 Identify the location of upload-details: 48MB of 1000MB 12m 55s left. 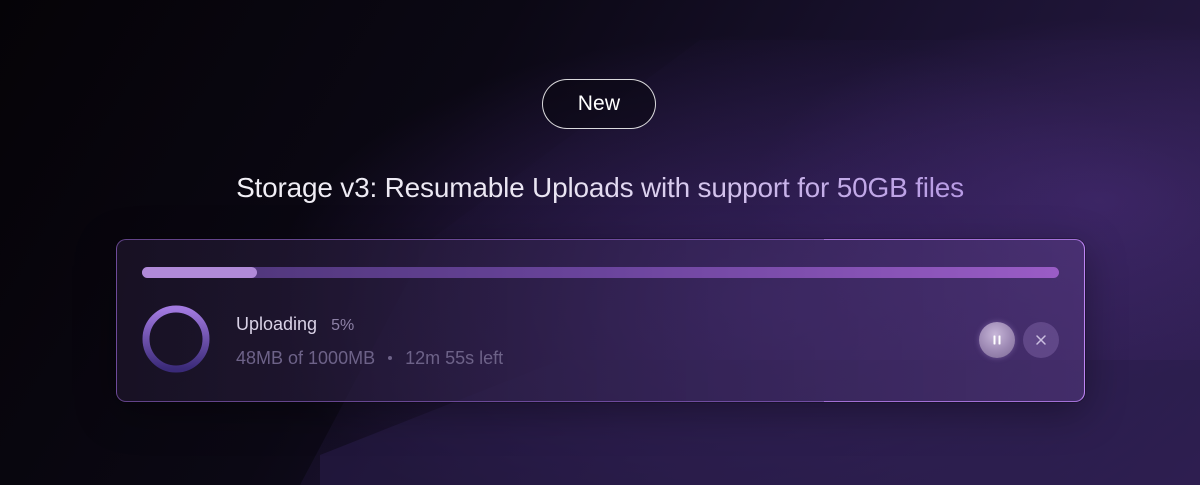
(369, 358).